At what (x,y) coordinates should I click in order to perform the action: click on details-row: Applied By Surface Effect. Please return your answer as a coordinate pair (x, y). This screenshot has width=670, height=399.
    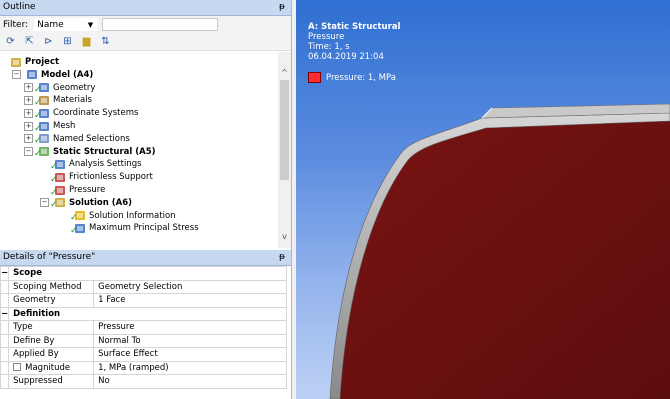
    Looking at the image, I should click on (143, 354).